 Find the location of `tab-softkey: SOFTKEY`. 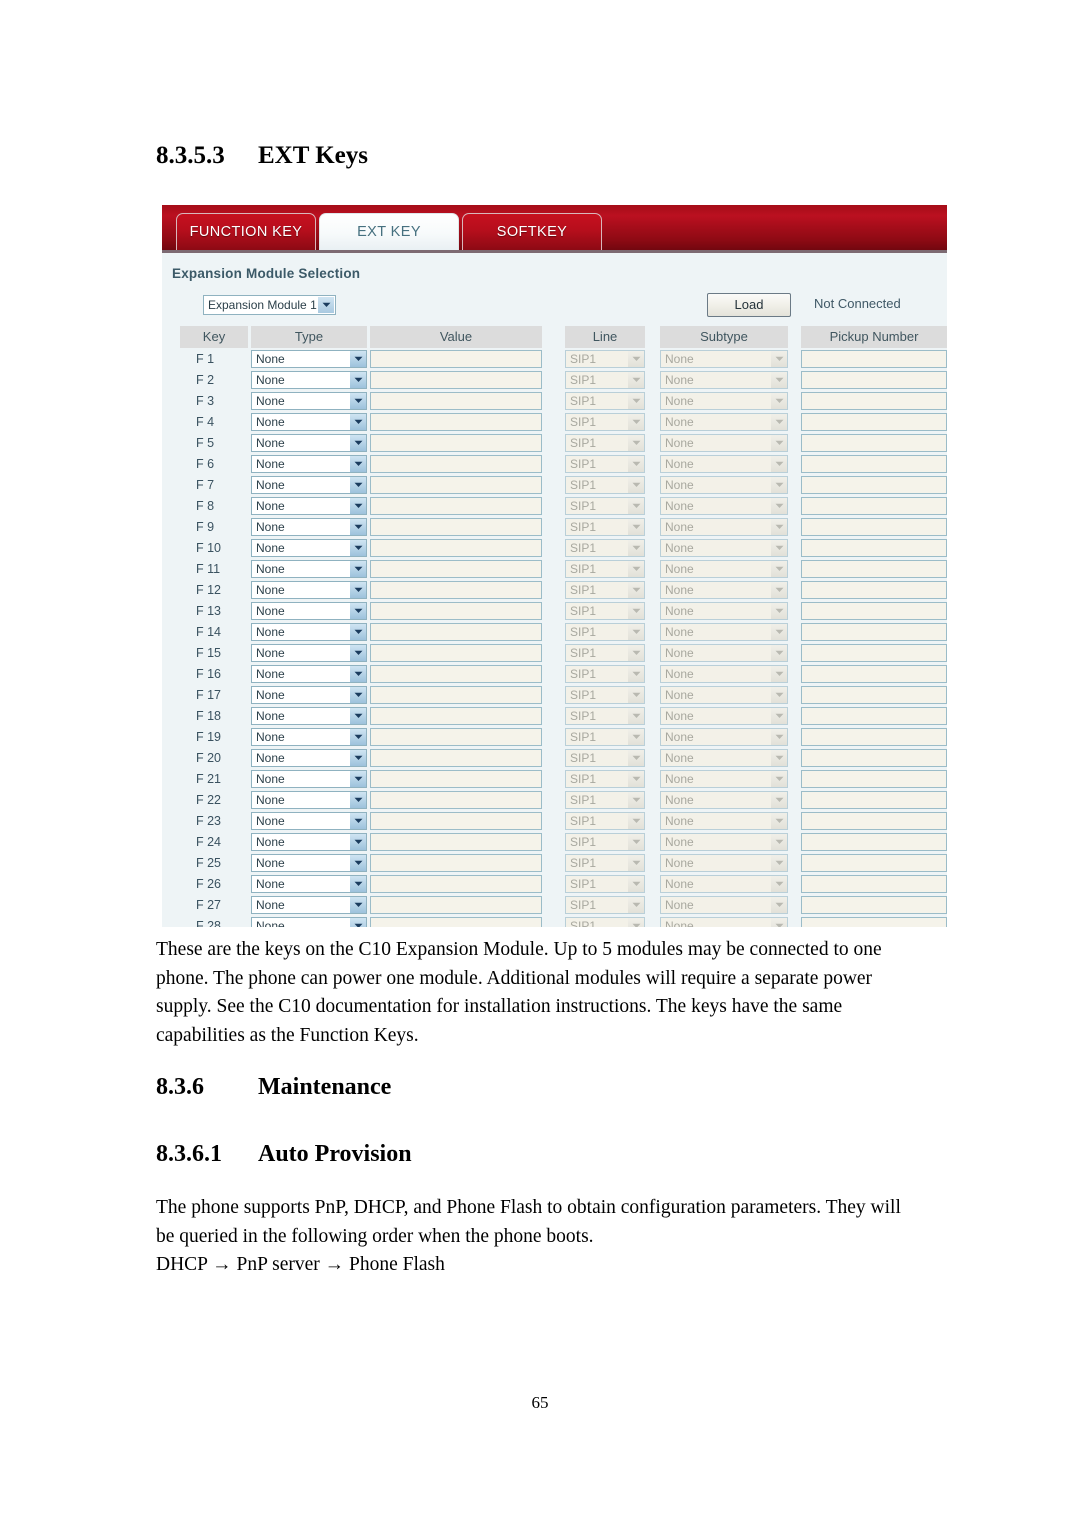

tab-softkey: SOFTKEY is located at coordinates (532, 231).